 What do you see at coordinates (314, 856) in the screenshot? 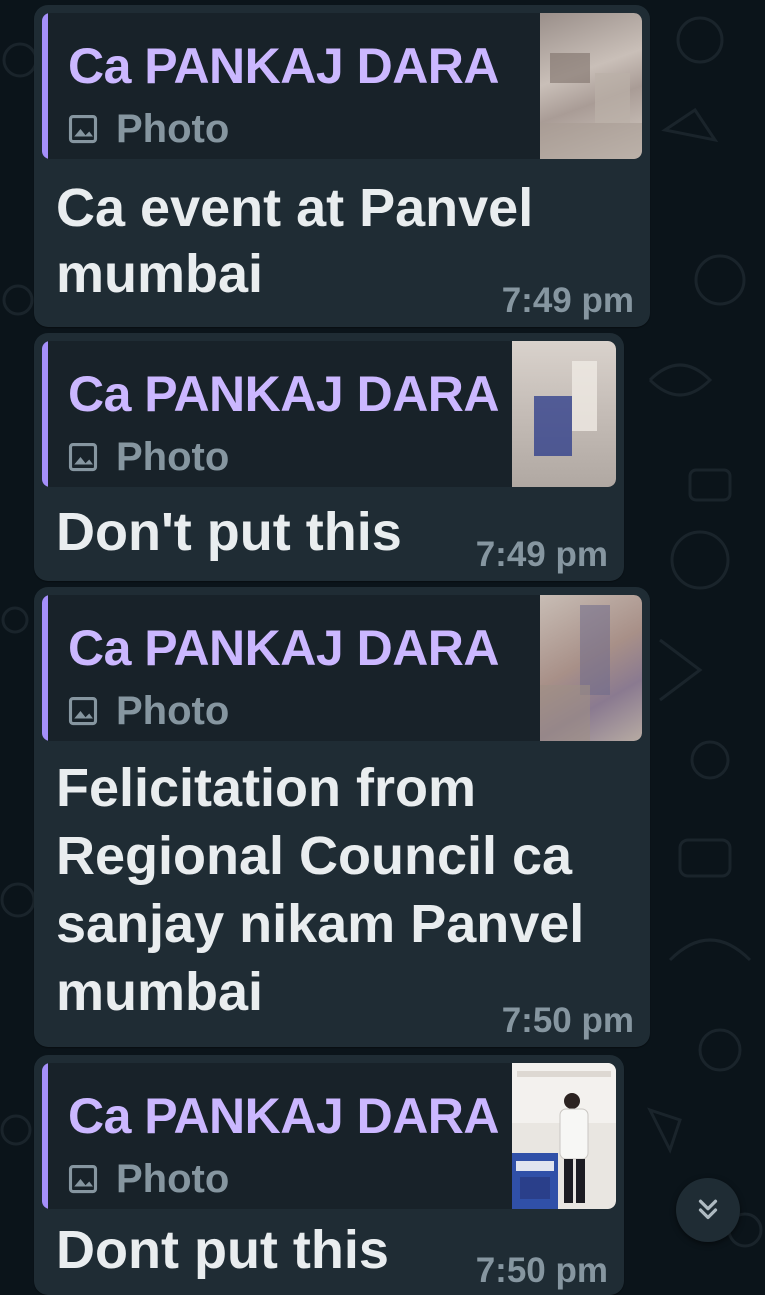
I see `message-text-line: Regional Council ca` at bounding box center [314, 856].